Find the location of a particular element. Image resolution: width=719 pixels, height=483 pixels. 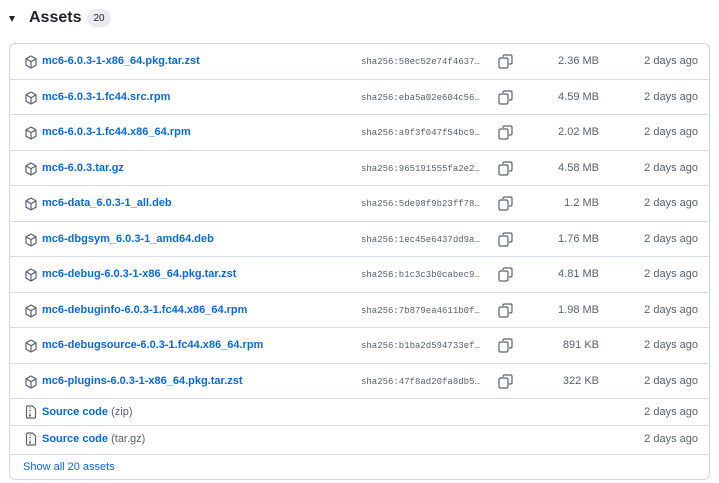

asset-size: 1.76 MB is located at coordinates (578, 239).